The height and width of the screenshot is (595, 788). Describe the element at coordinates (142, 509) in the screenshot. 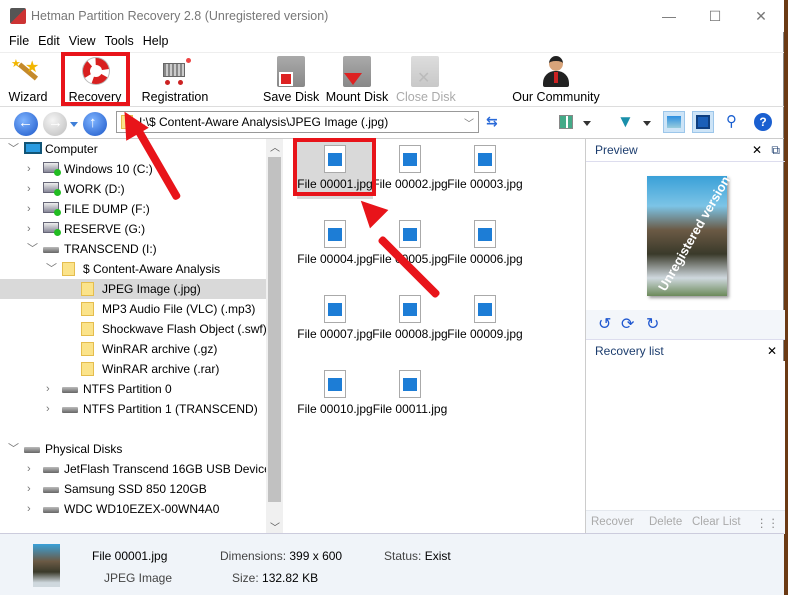

I see `tree-item-label: WDC WD10EZEX-00WN4A0` at that location.